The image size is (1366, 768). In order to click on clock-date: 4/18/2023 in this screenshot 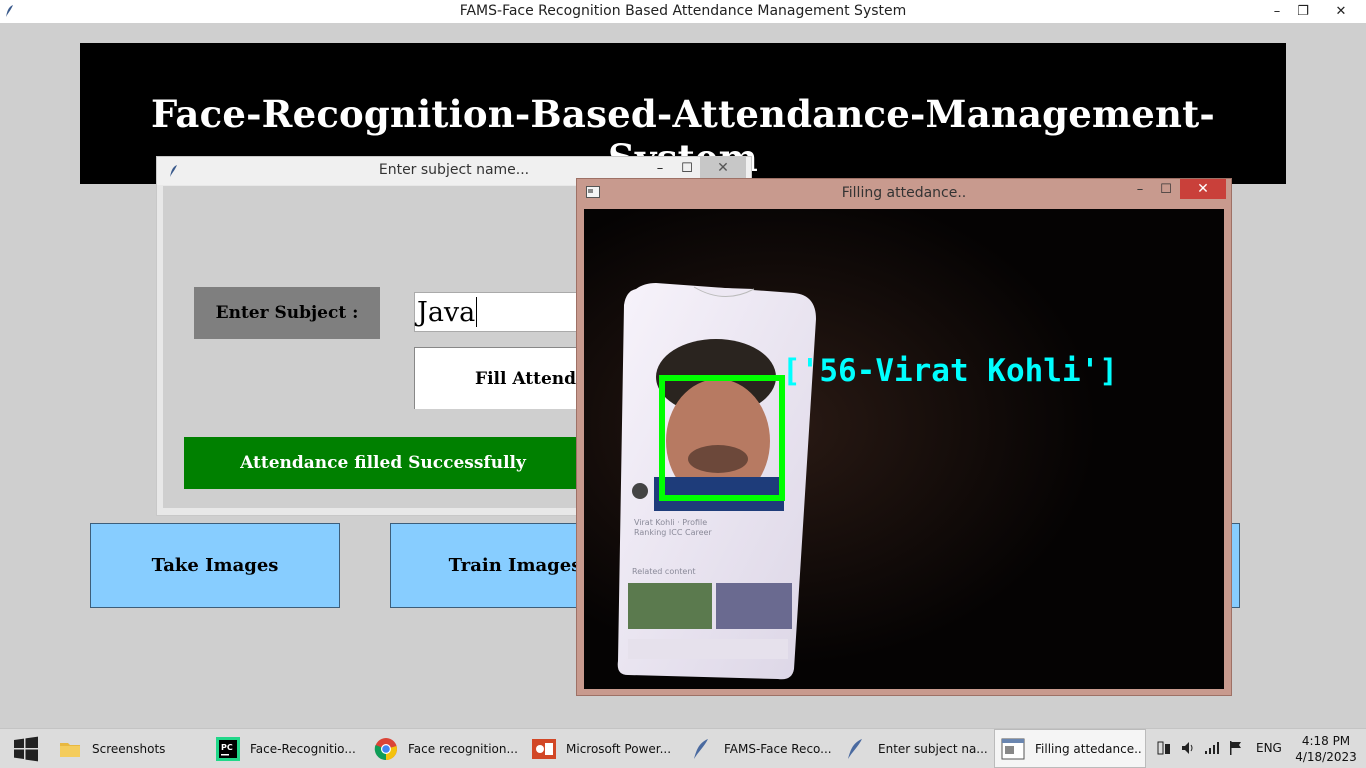, I will do `click(1326, 757)`.